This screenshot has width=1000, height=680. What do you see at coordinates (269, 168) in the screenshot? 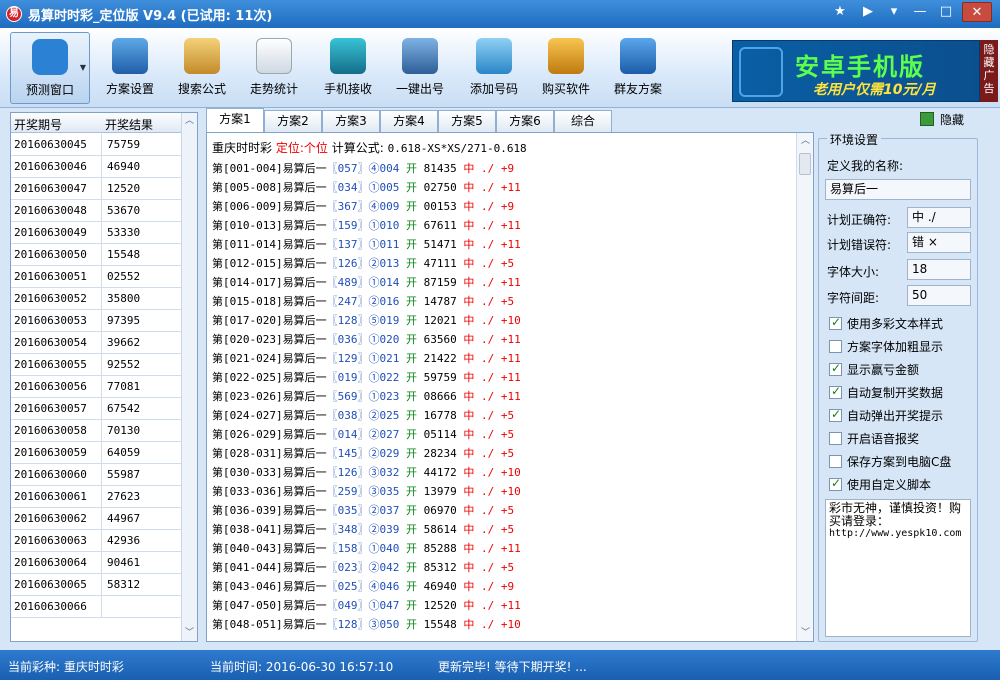
I see `period-range: 第[001-004]易算后一` at bounding box center [269, 168].